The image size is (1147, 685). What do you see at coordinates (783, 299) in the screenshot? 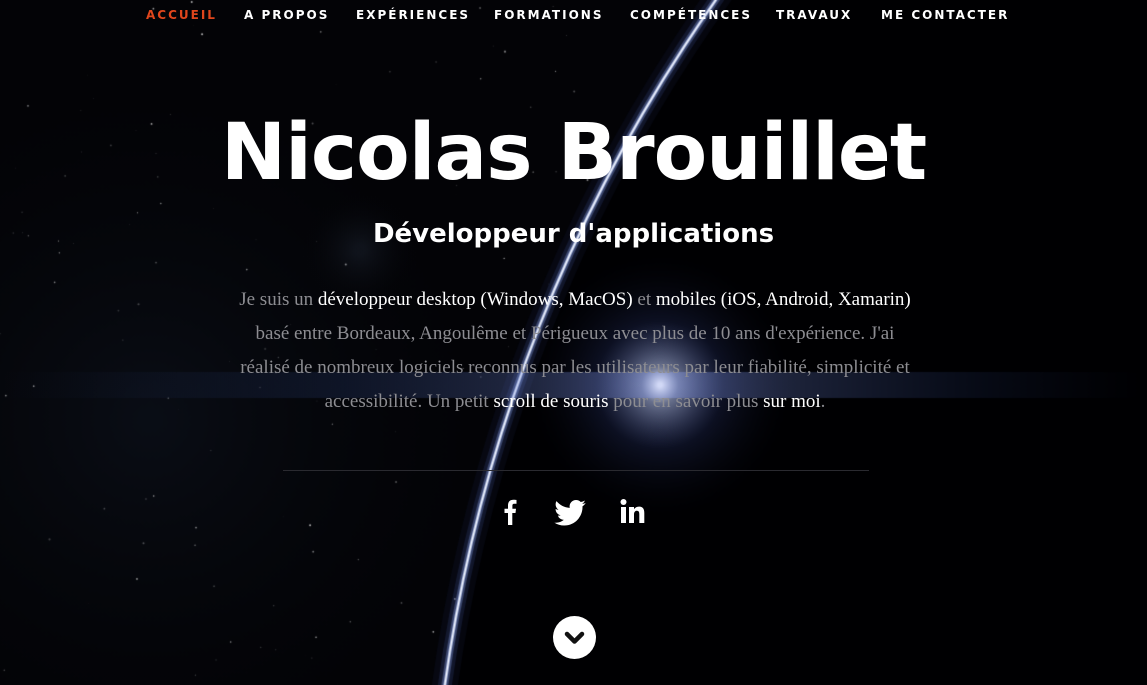
I see `intro-highlight-mobile: mobiles (iOS, Android, Xamarin)` at bounding box center [783, 299].